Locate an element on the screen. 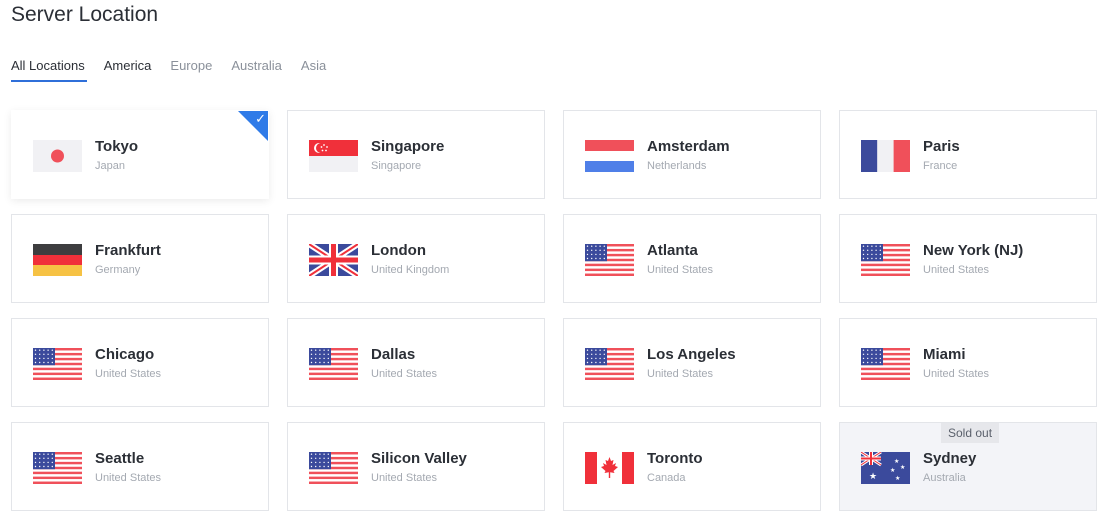 The width and height of the screenshot is (1102, 519). location-country: Australia is located at coordinates (944, 478).